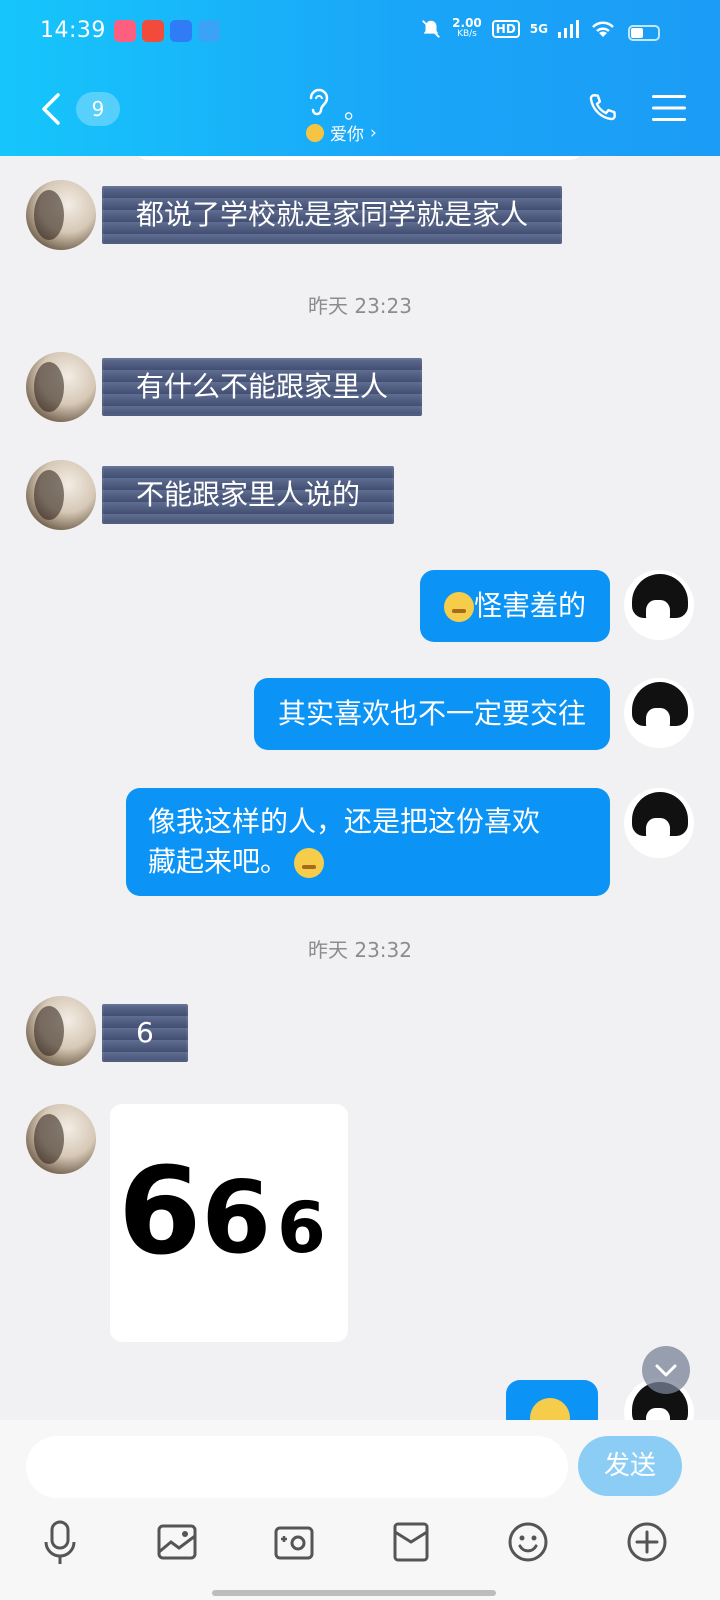 This screenshot has height=1600, width=720. I want to click on net-speed: 2.00 KB/s, so click(467, 28).